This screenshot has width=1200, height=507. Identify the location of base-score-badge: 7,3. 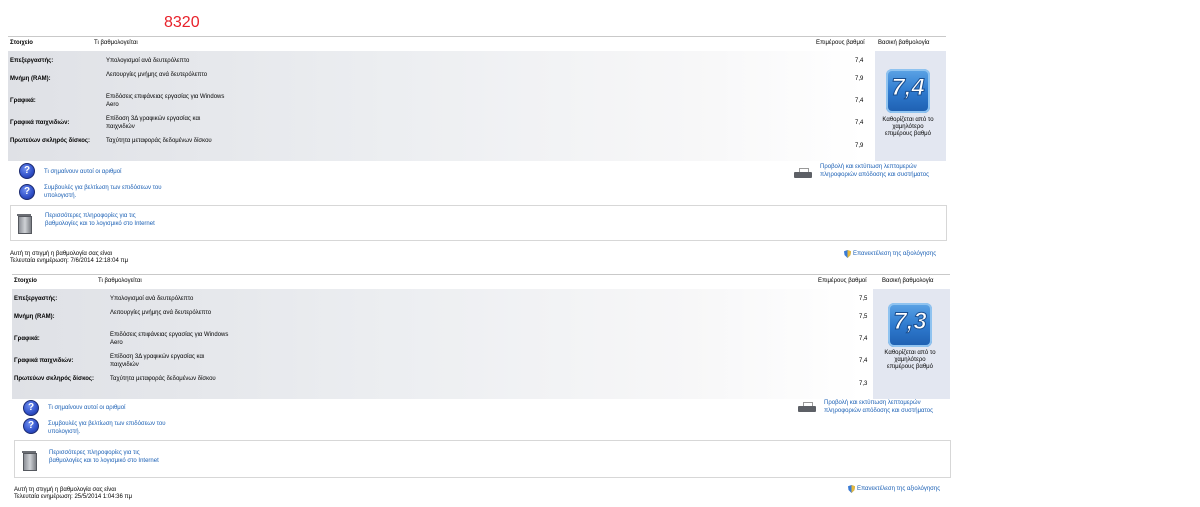
(910, 325).